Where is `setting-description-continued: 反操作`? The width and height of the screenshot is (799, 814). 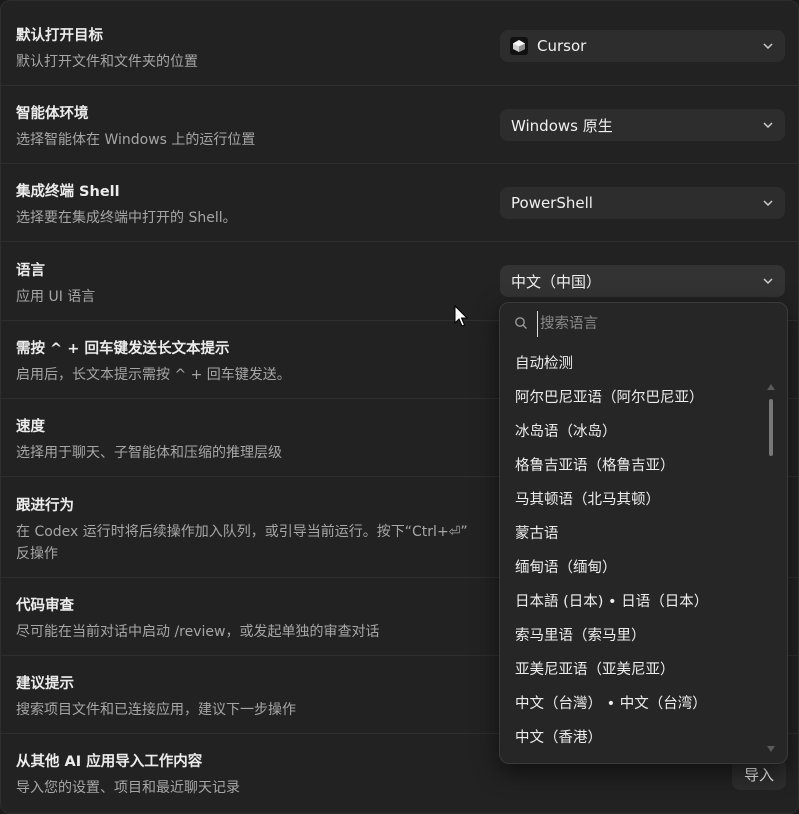
setting-description-continued: 反操作 is located at coordinates (37, 554).